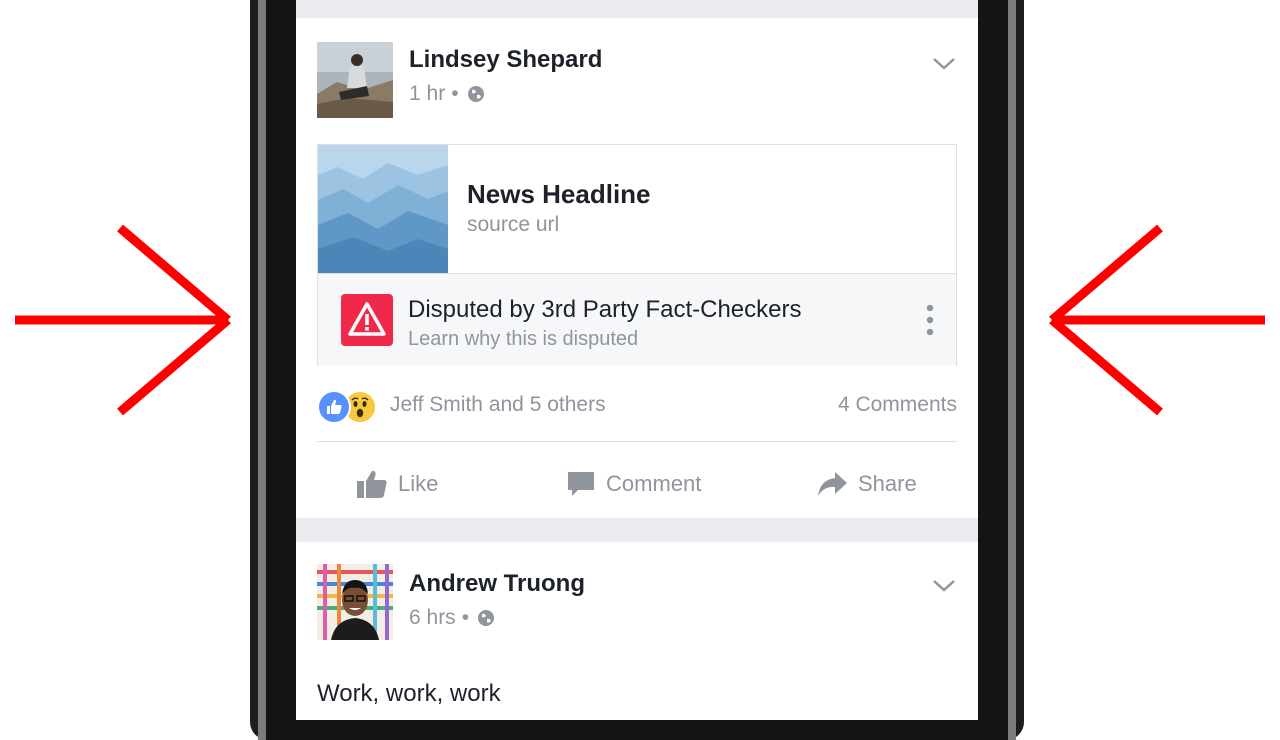 The height and width of the screenshot is (740, 1280). What do you see at coordinates (637, 406) in the screenshot?
I see `reactions-bar: Jeff Smith and 5 others 4 Comments` at bounding box center [637, 406].